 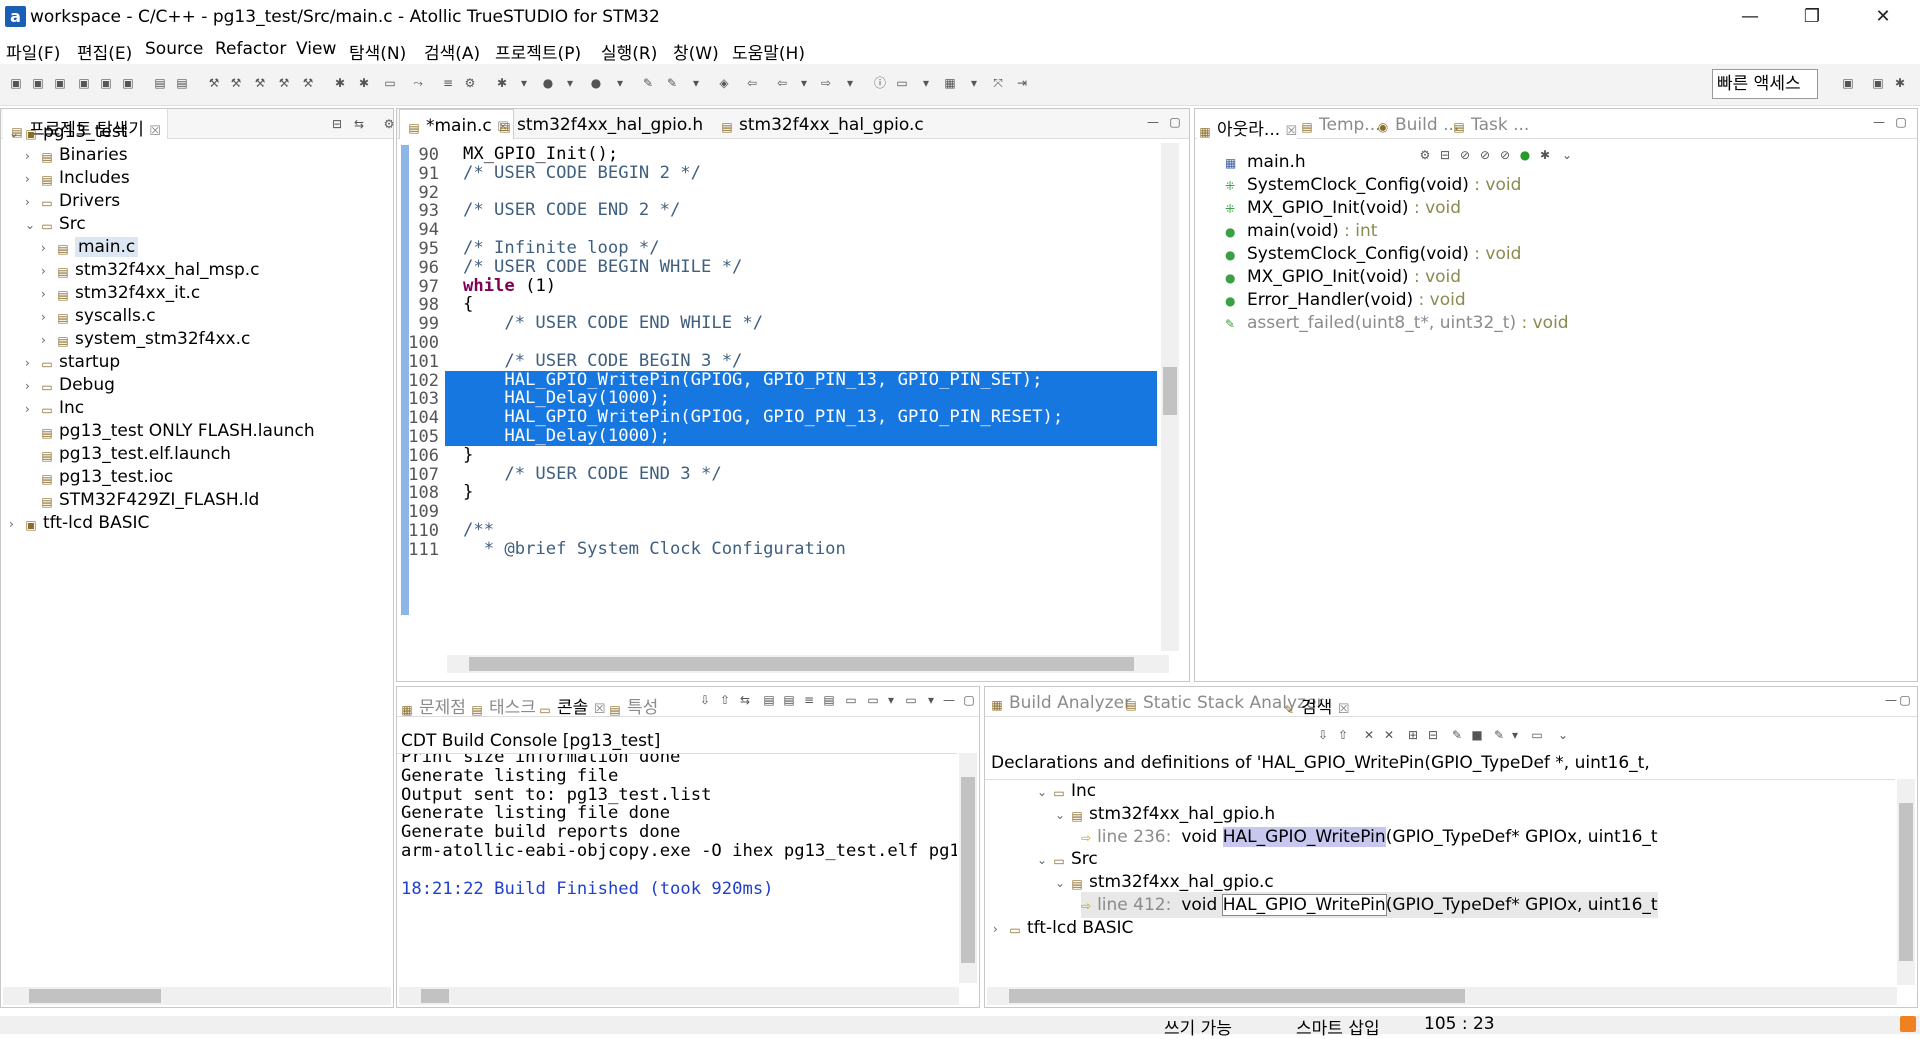 What do you see at coordinates (1315, 705) in the screenshot?
I see `tab-search: ✎ 검색 ☒` at bounding box center [1315, 705].